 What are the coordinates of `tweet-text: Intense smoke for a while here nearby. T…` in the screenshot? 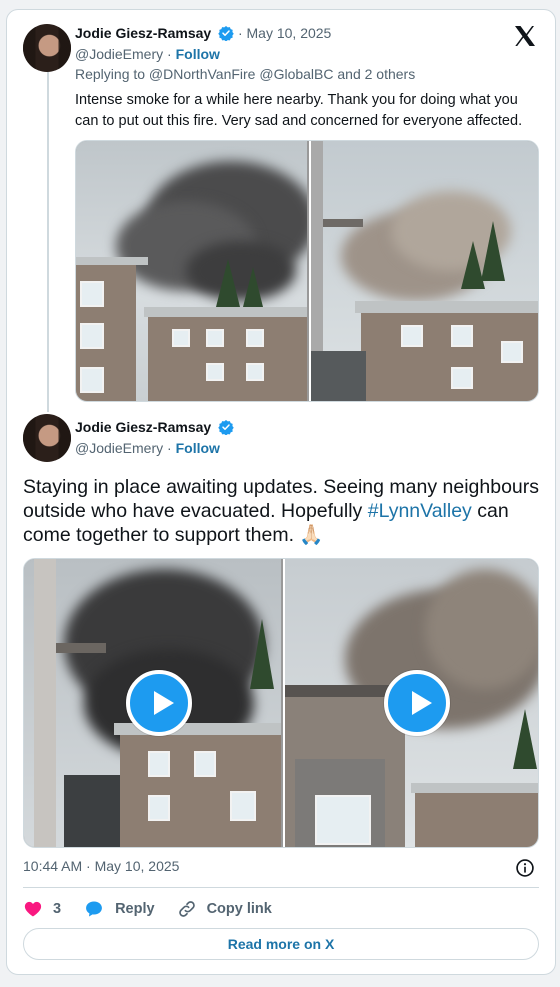 It's located at (299, 110).